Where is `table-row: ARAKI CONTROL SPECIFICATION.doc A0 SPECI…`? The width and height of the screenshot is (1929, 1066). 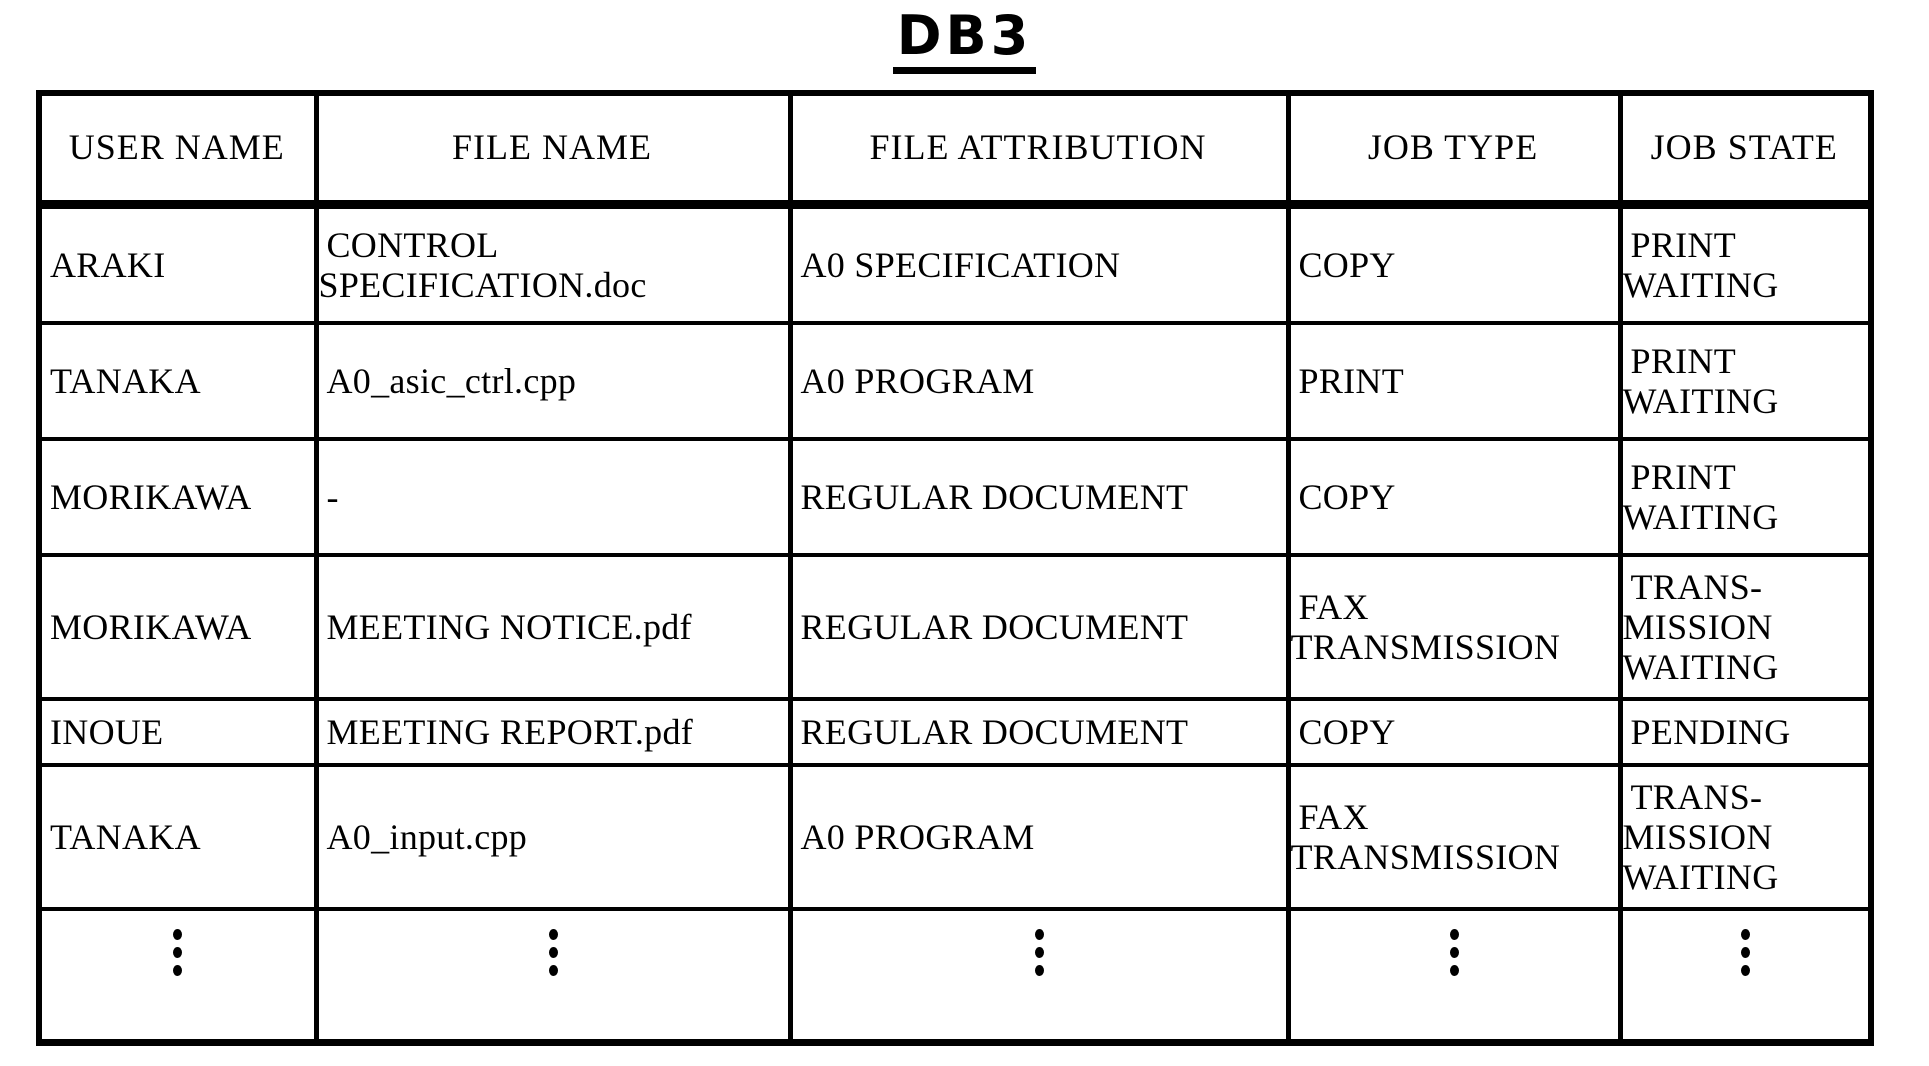 table-row: ARAKI CONTROL SPECIFICATION.doc A0 SPECI… is located at coordinates (955, 261).